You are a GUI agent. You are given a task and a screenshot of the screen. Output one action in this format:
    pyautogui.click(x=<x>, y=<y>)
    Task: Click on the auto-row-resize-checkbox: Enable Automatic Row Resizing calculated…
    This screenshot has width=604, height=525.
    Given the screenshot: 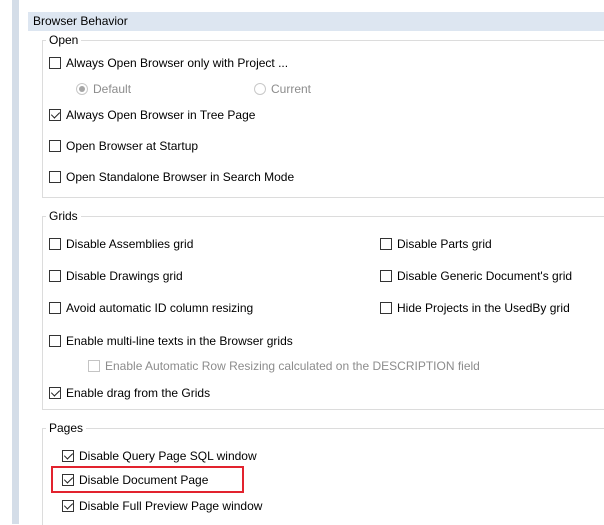 What is the action you would take?
    pyautogui.click(x=284, y=366)
    